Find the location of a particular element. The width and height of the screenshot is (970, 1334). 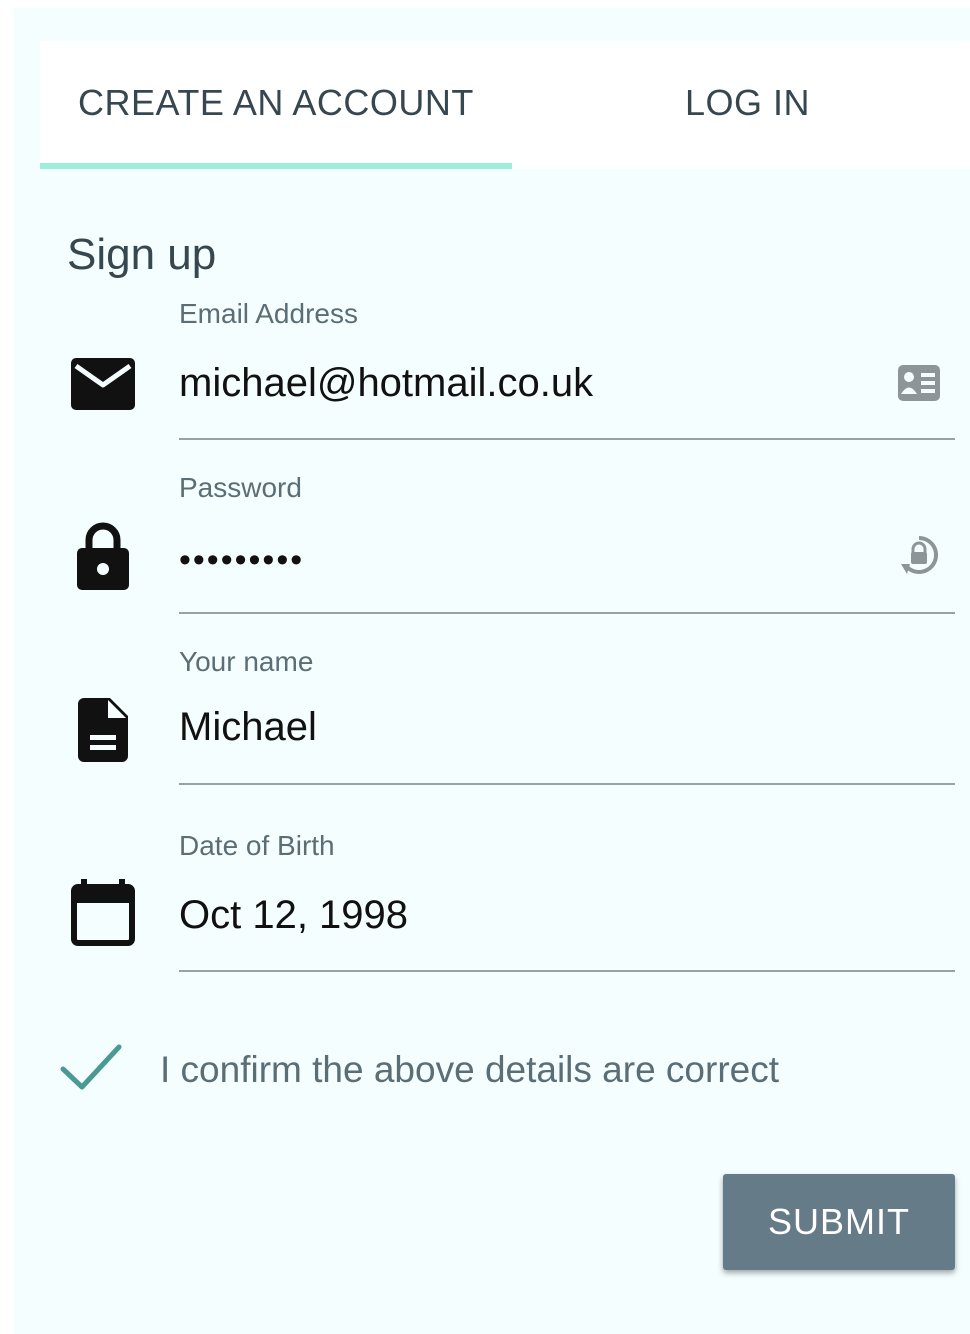

calendar-icon is located at coordinates (103, 912).